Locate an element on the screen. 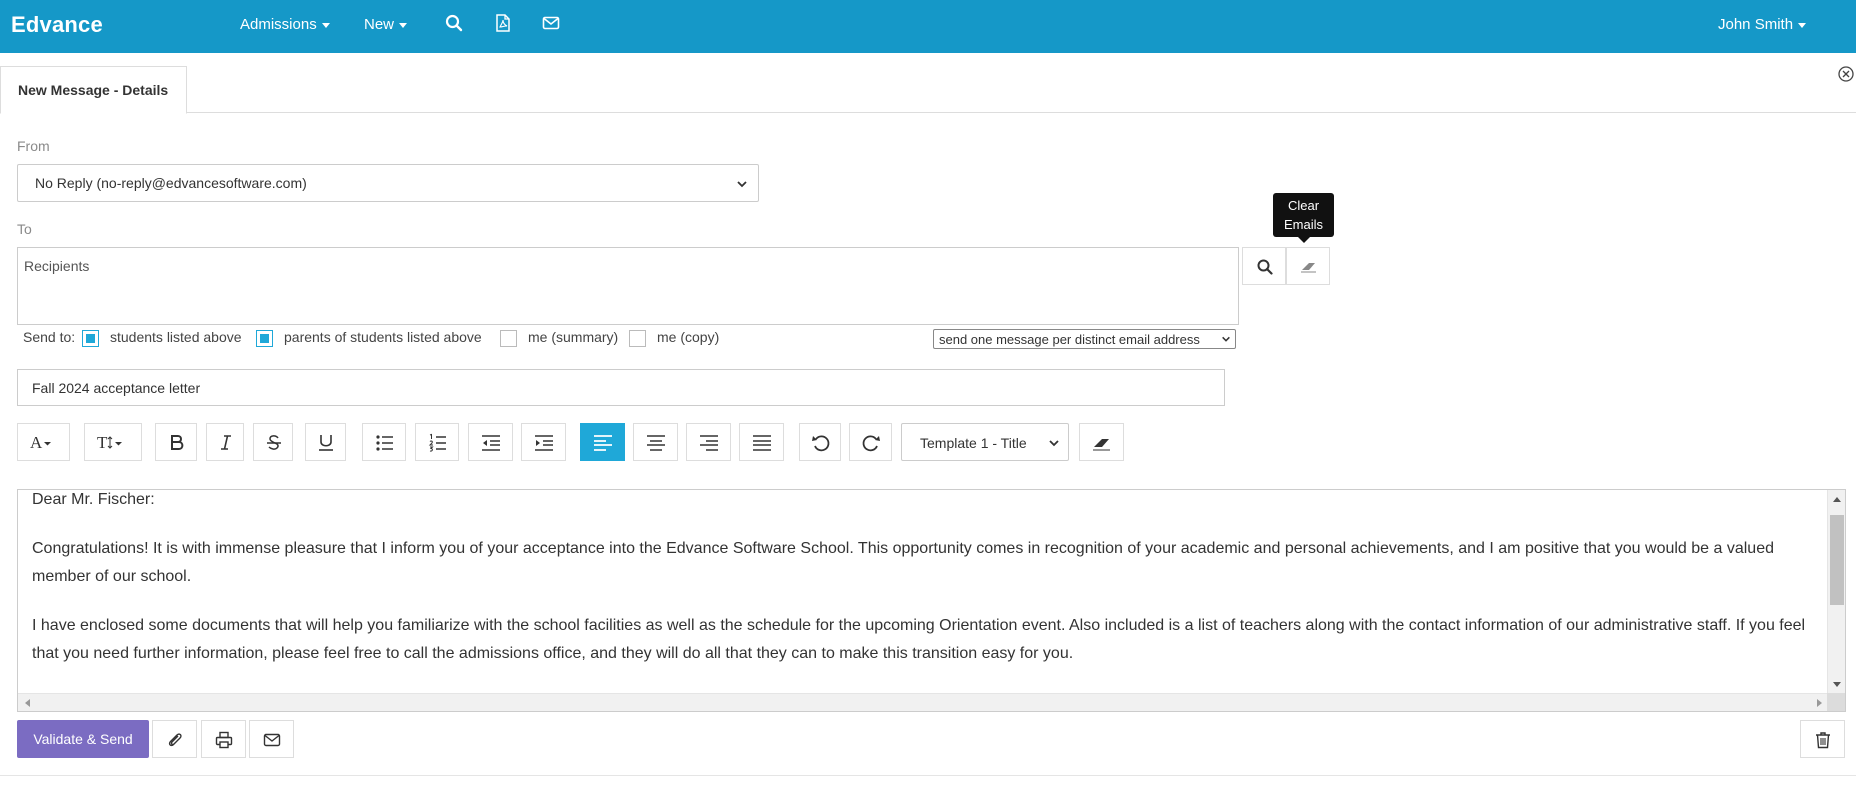 The width and height of the screenshot is (1856, 790). admissions-menu: Admissions is located at coordinates (285, 24).